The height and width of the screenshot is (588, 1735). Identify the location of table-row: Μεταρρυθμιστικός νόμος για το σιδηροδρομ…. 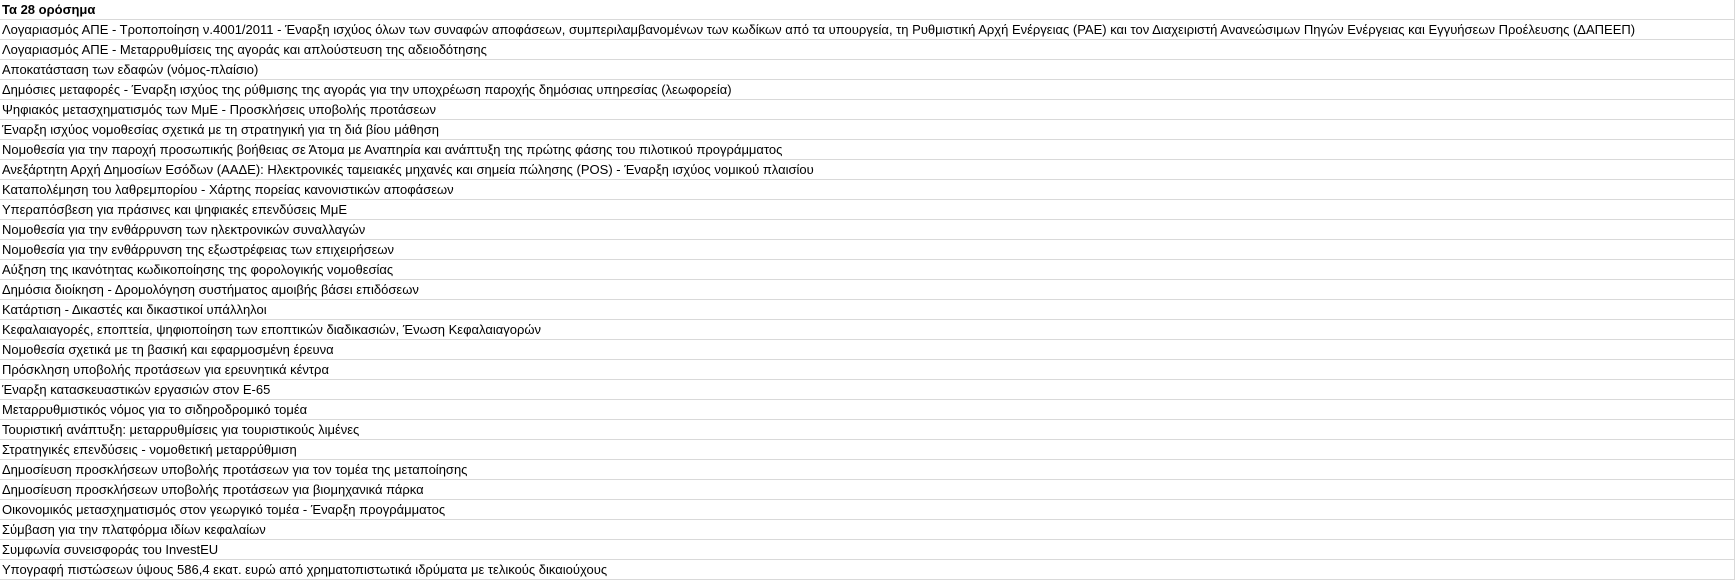
(867, 409).